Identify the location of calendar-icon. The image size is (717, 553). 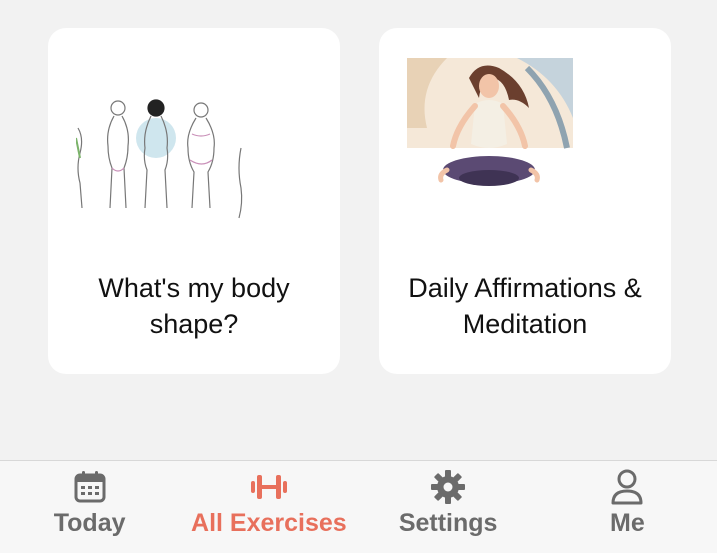
(90, 487).